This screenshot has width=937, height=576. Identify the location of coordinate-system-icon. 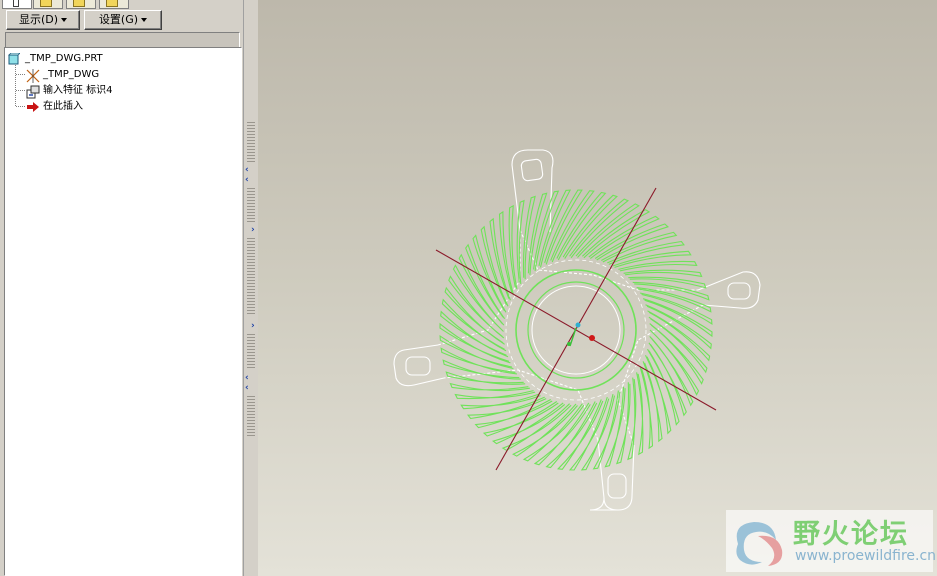
(33, 76).